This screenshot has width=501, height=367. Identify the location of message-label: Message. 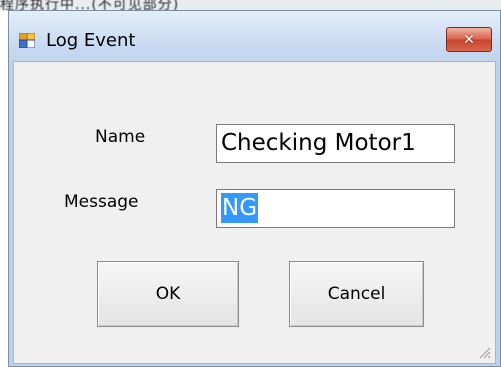
(101, 202).